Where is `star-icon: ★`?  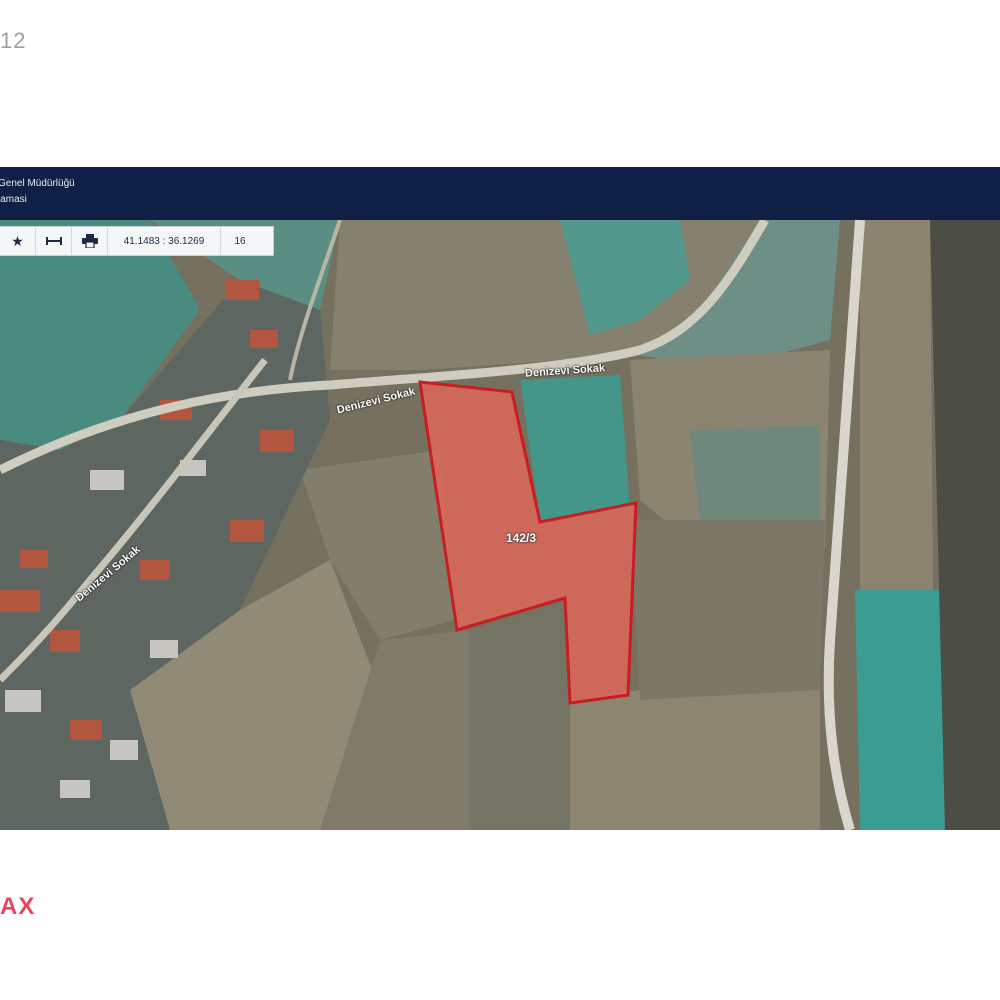
star-icon: ★ is located at coordinates (18, 241).